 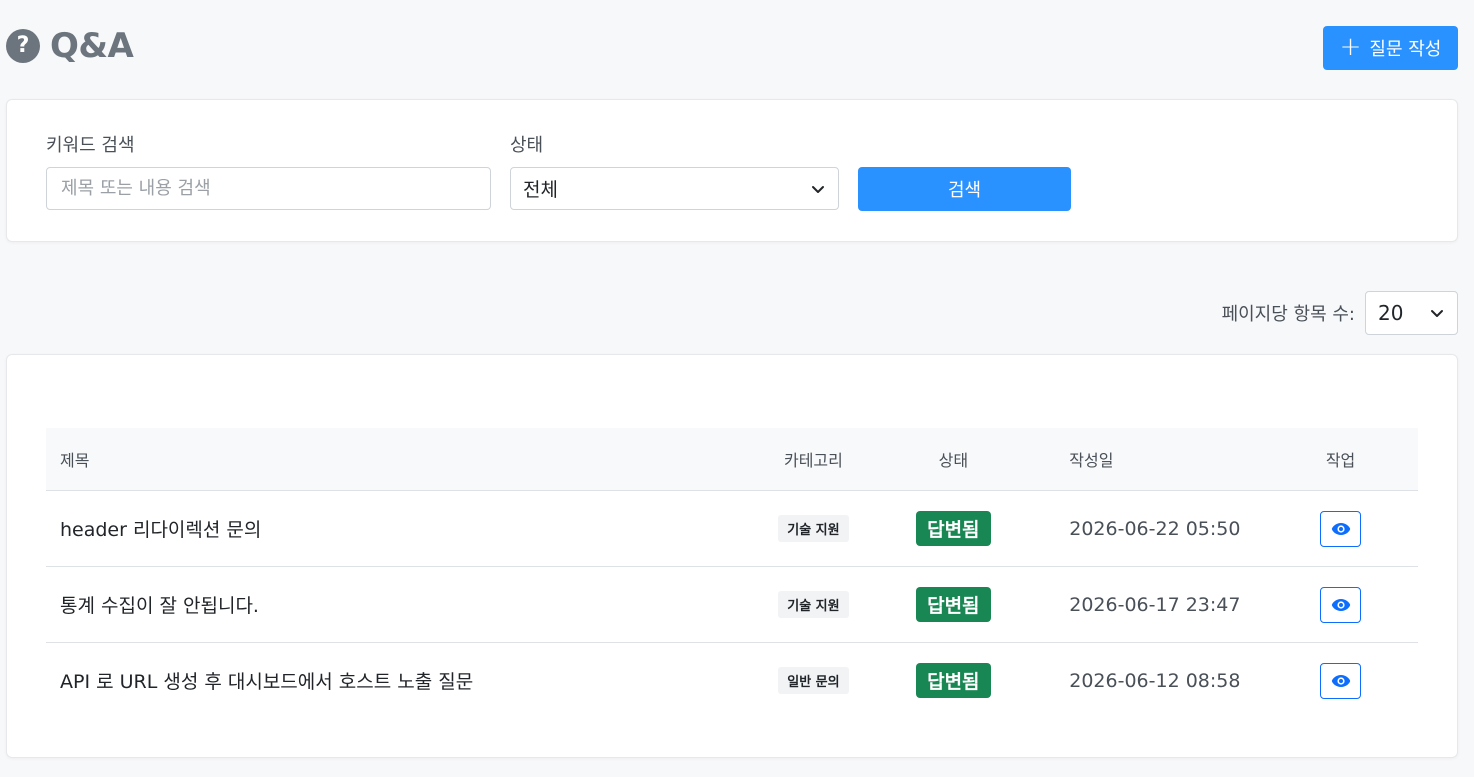 I want to click on category-badge: 일반 문의, so click(x=813, y=680).